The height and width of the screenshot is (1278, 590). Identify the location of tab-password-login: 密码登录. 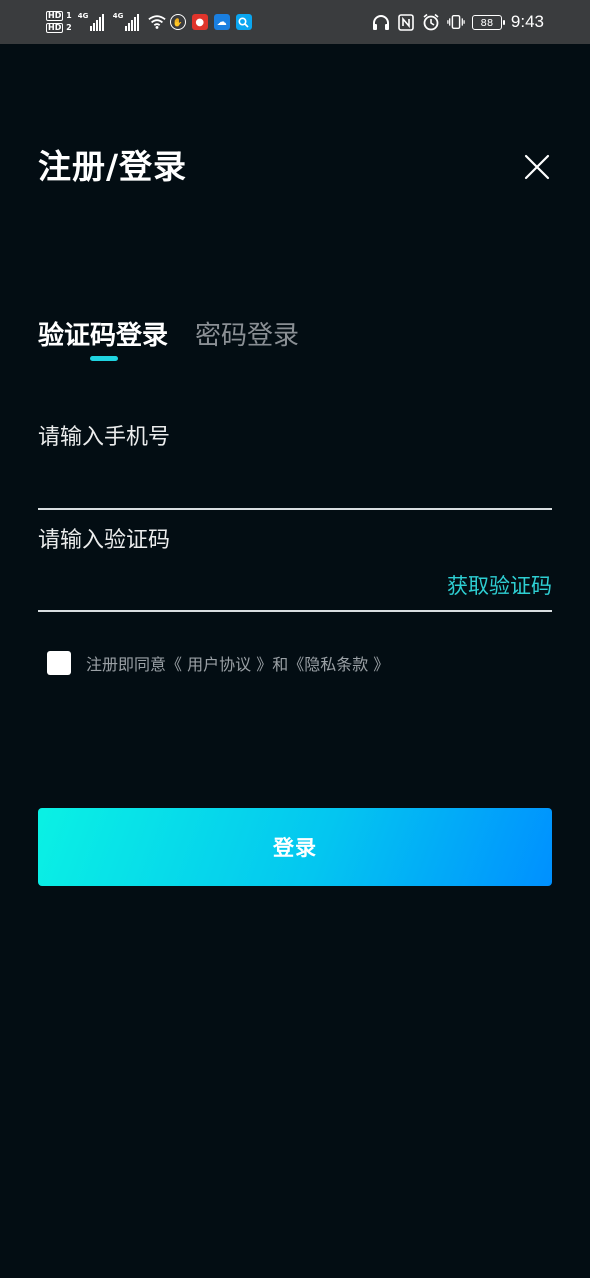
(247, 336).